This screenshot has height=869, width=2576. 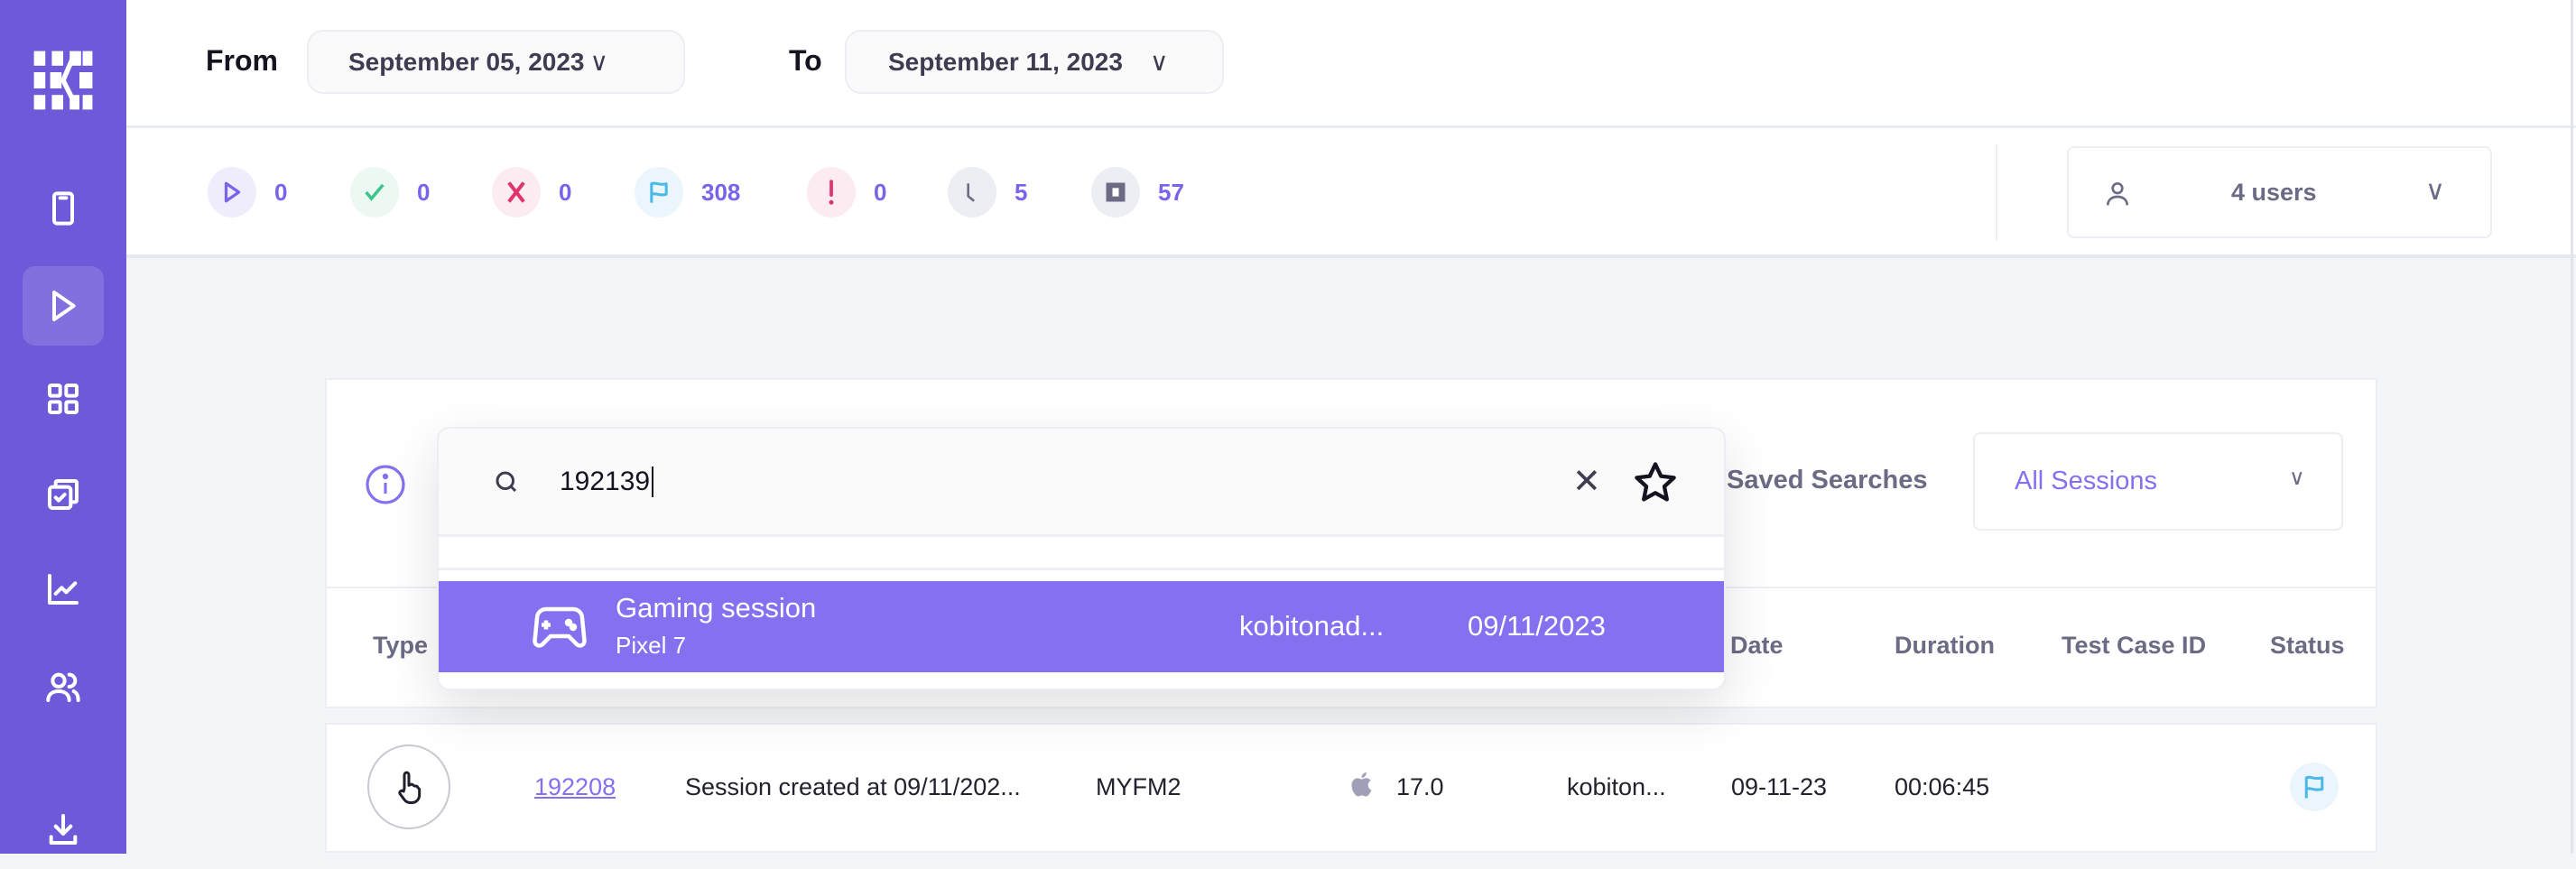 I want to click on saved-search-selected: All Sessions, so click(x=2086, y=481).